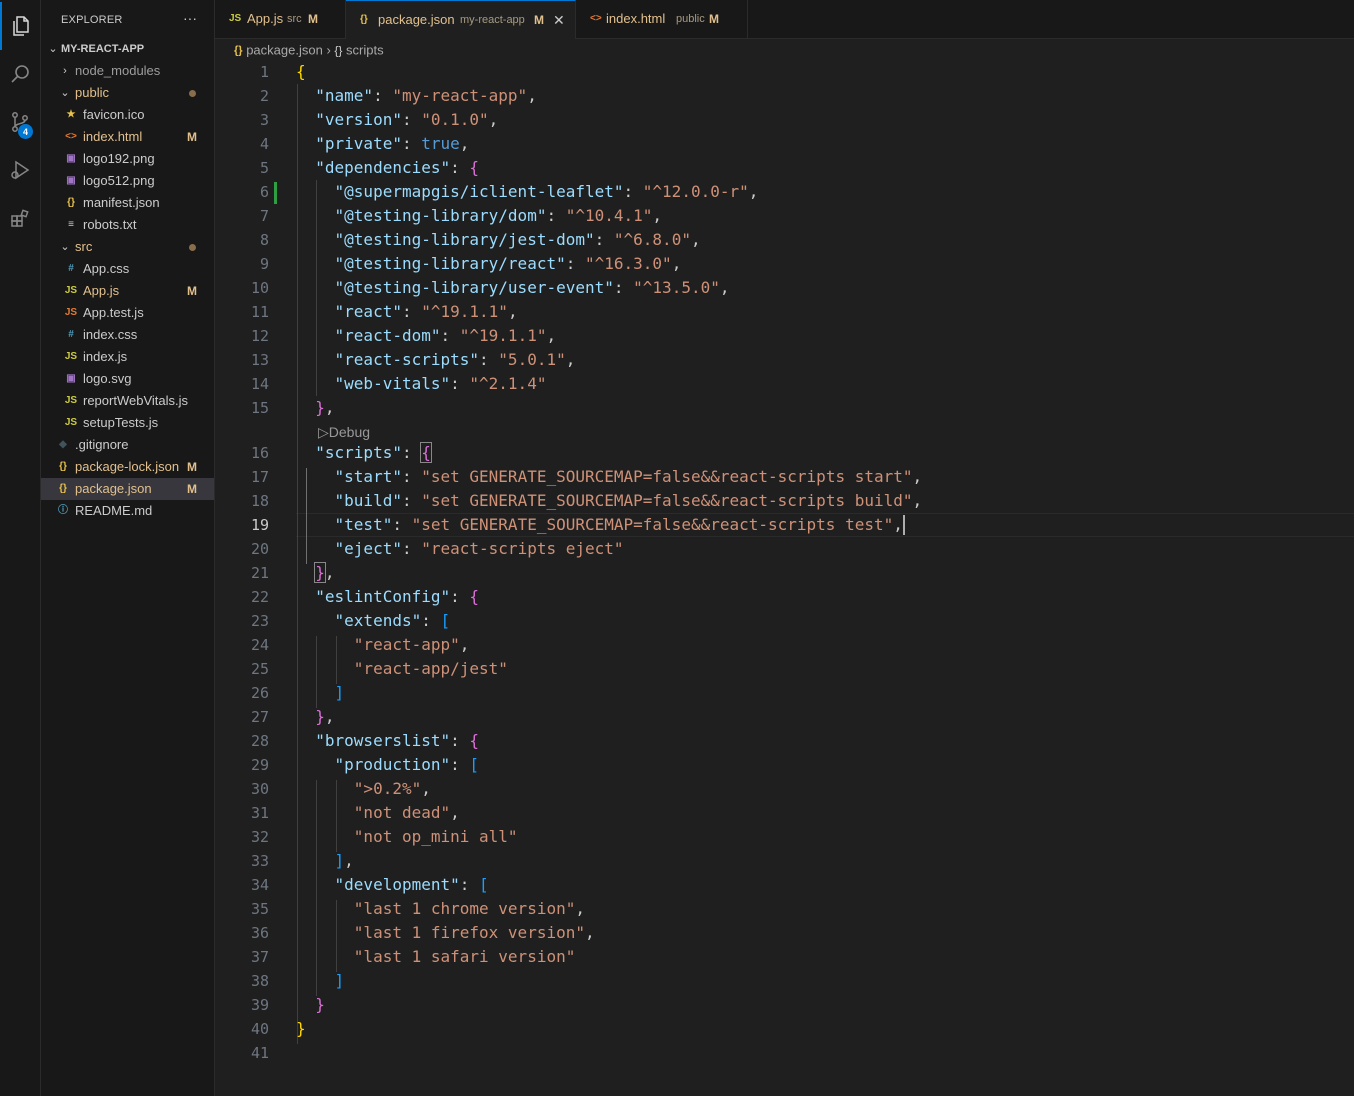 The height and width of the screenshot is (1096, 1354). Describe the element at coordinates (127, 93) in the screenshot. I see `tree-folder: ⌄ public` at that location.